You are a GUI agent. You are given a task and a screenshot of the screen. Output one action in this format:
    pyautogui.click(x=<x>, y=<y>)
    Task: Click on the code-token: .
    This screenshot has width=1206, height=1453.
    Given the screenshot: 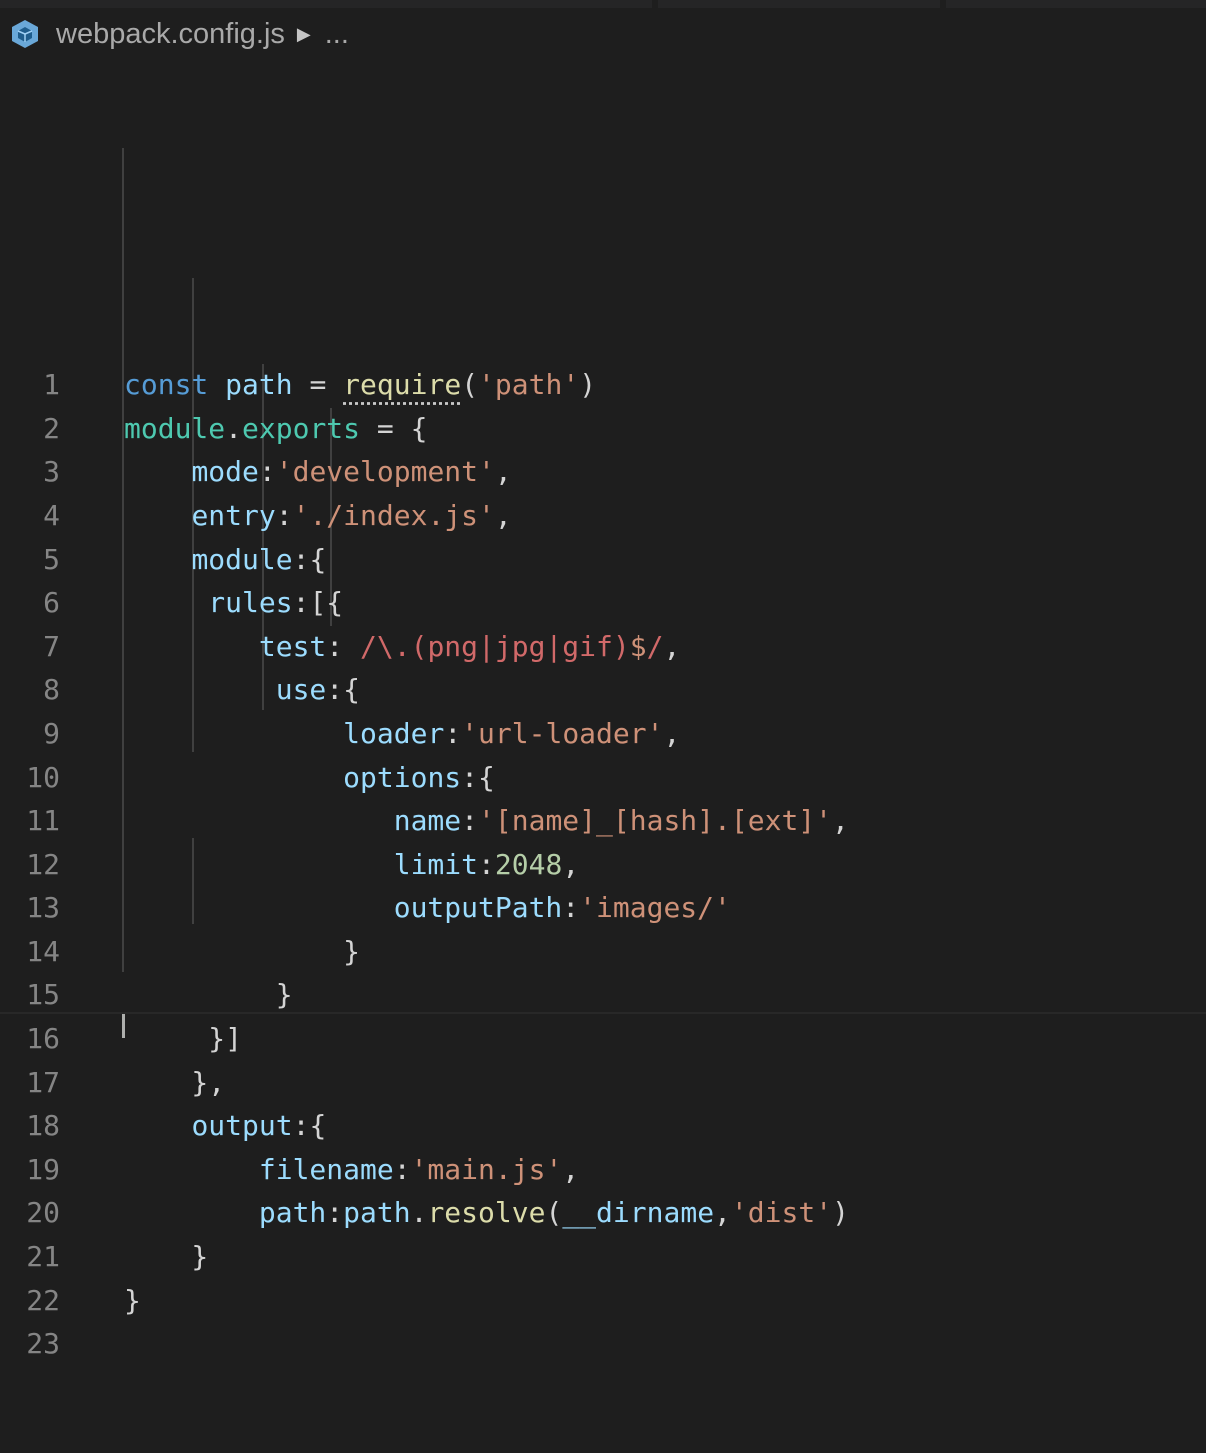 What is the action you would take?
    pyautogui.click(x=419, y=1213)
    